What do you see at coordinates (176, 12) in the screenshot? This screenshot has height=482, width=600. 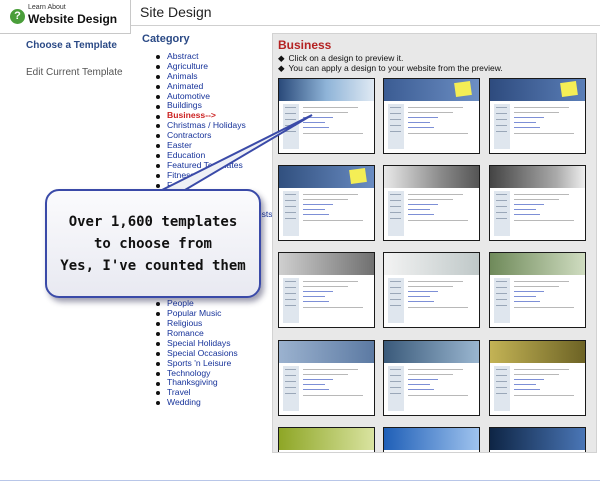 I see `page-title: Site Design` at bounding box center [176, 12].